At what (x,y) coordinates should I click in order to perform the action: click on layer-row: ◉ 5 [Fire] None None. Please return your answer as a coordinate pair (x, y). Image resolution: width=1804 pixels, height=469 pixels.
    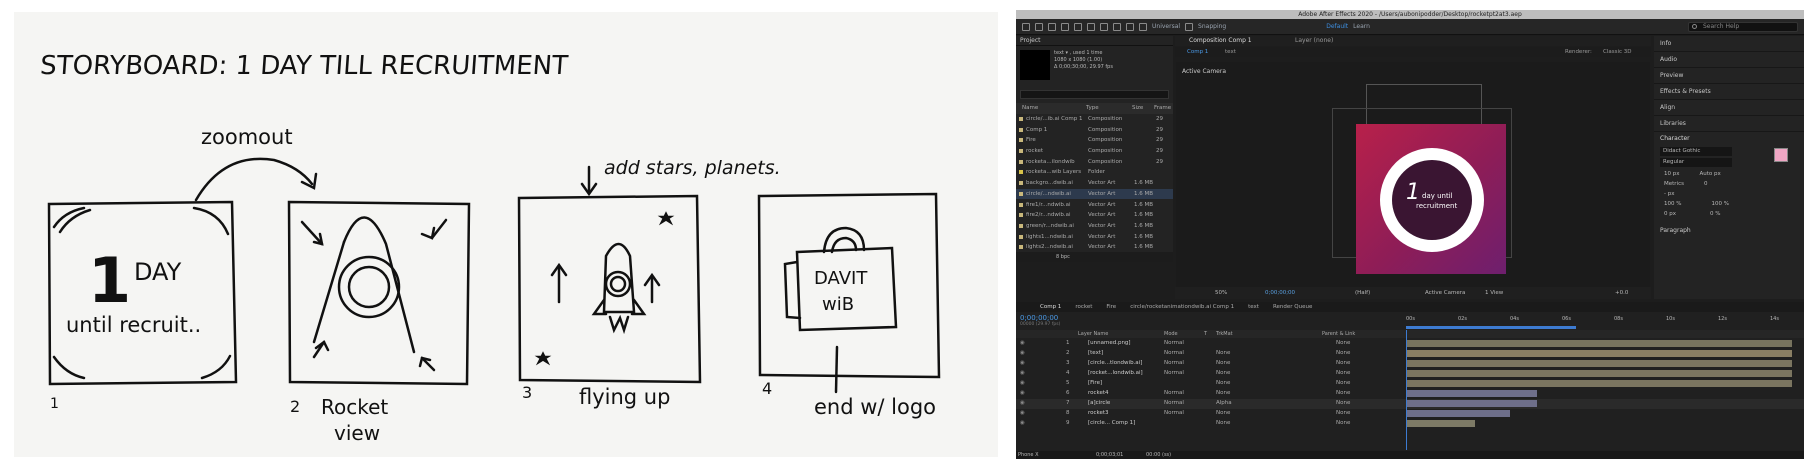
    Looking at the image, I should click on (1410, 384).